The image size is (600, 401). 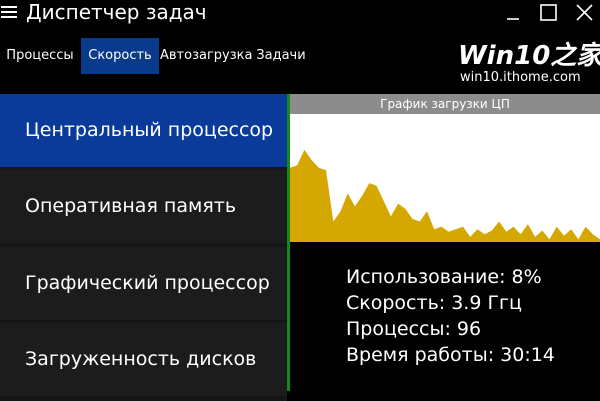 I want to click on tab-tasks: Задачи, so click(x=281, y=56).